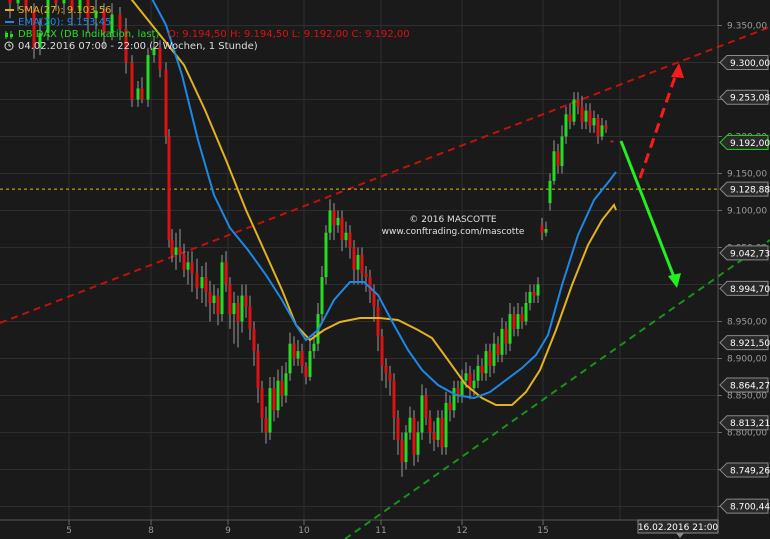 The height and width of the screenshot is (539, 770). Describe the element at coordinates (750, 99) in the screenshot. I see `price-tag-label: 9.253,08` at that location.